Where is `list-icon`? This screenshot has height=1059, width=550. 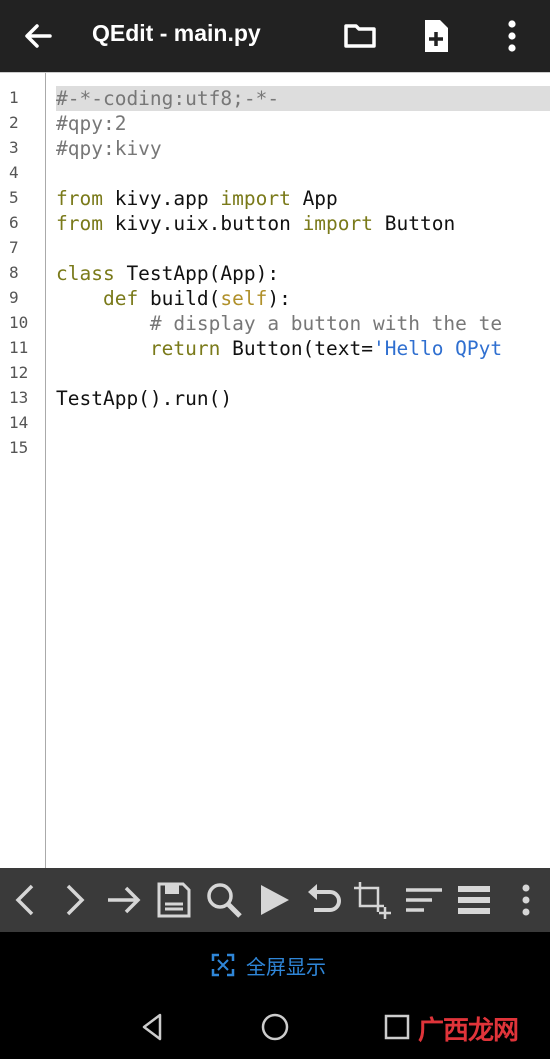 list-icon is located at coordinates (474, 900).